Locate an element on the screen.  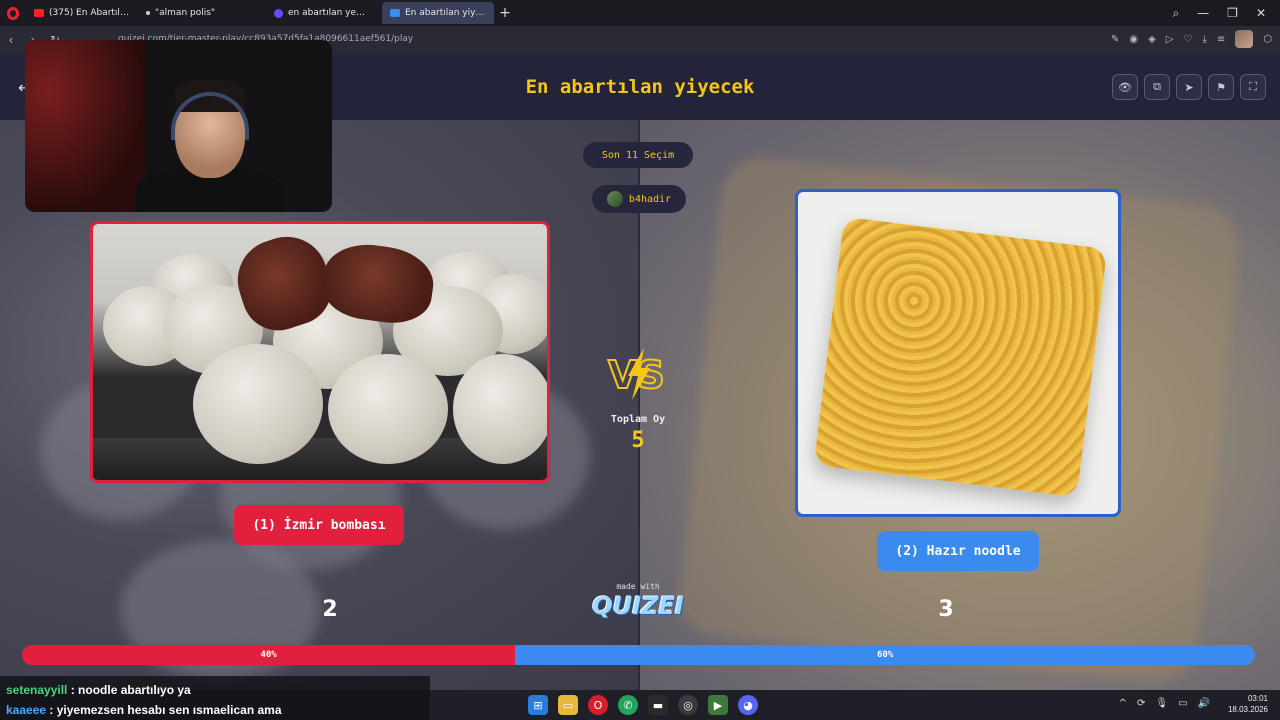
search-favicon-icon is located at coordinates (278, 13).